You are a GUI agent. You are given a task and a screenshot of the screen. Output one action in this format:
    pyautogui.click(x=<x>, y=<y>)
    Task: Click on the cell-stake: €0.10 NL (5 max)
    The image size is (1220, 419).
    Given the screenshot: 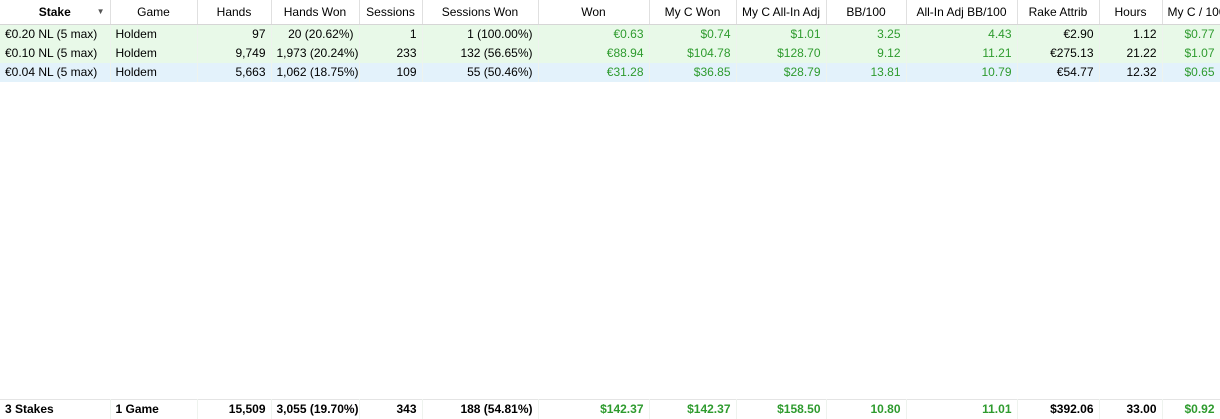 What is the action you would take?
    pyautogui.click(x=55, y=53)
    